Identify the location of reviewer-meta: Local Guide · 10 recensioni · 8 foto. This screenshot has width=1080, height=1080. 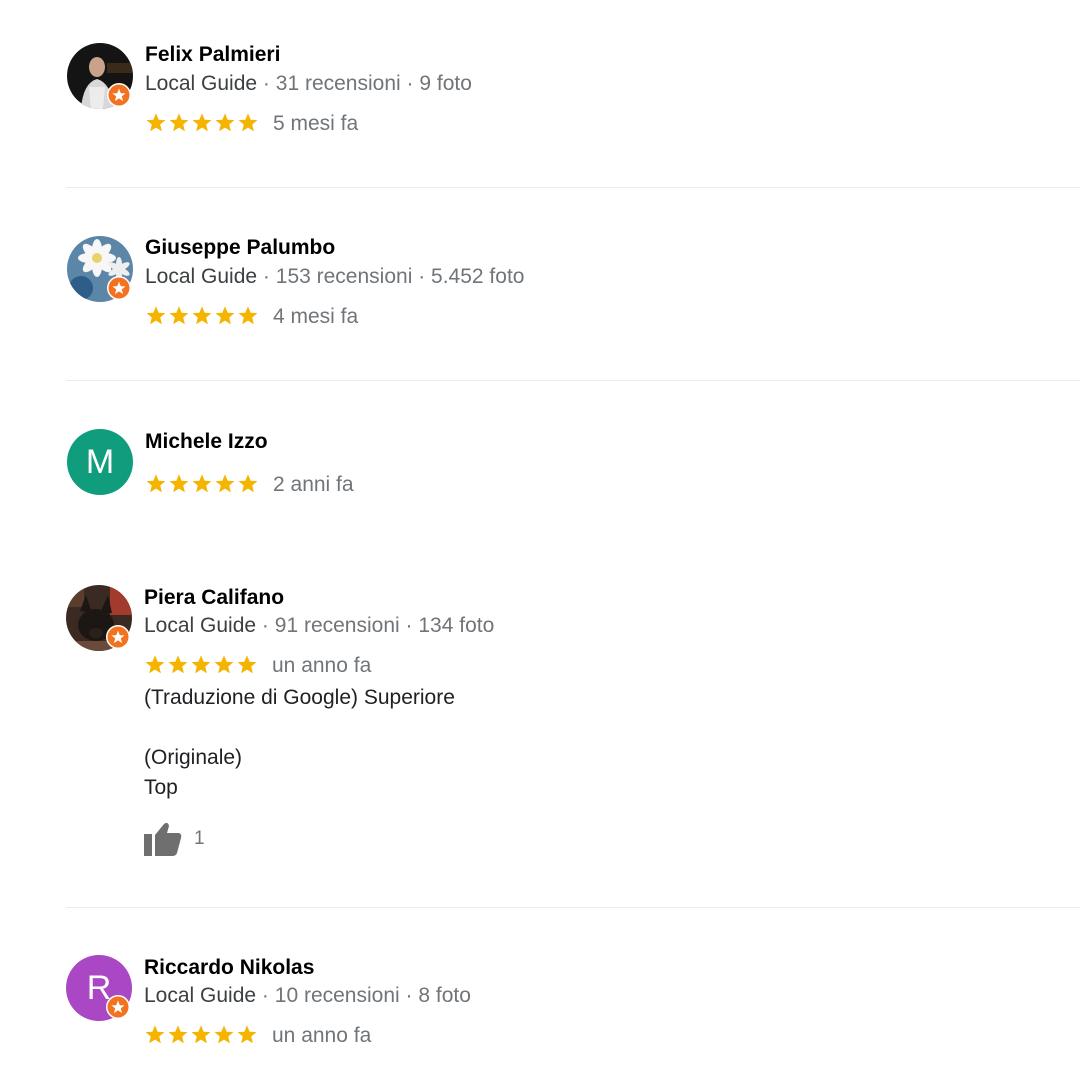
(307, 996).